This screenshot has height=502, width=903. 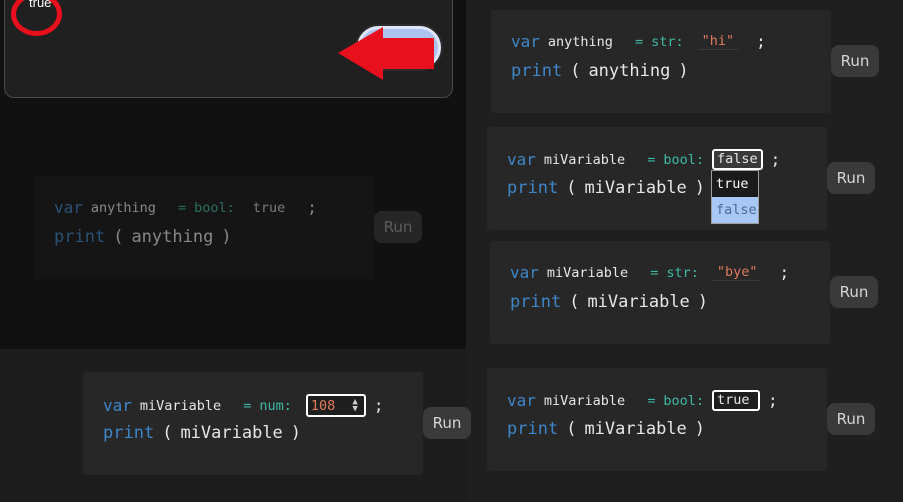 I want to click on bool-value: true, so click(x=269, y=208).